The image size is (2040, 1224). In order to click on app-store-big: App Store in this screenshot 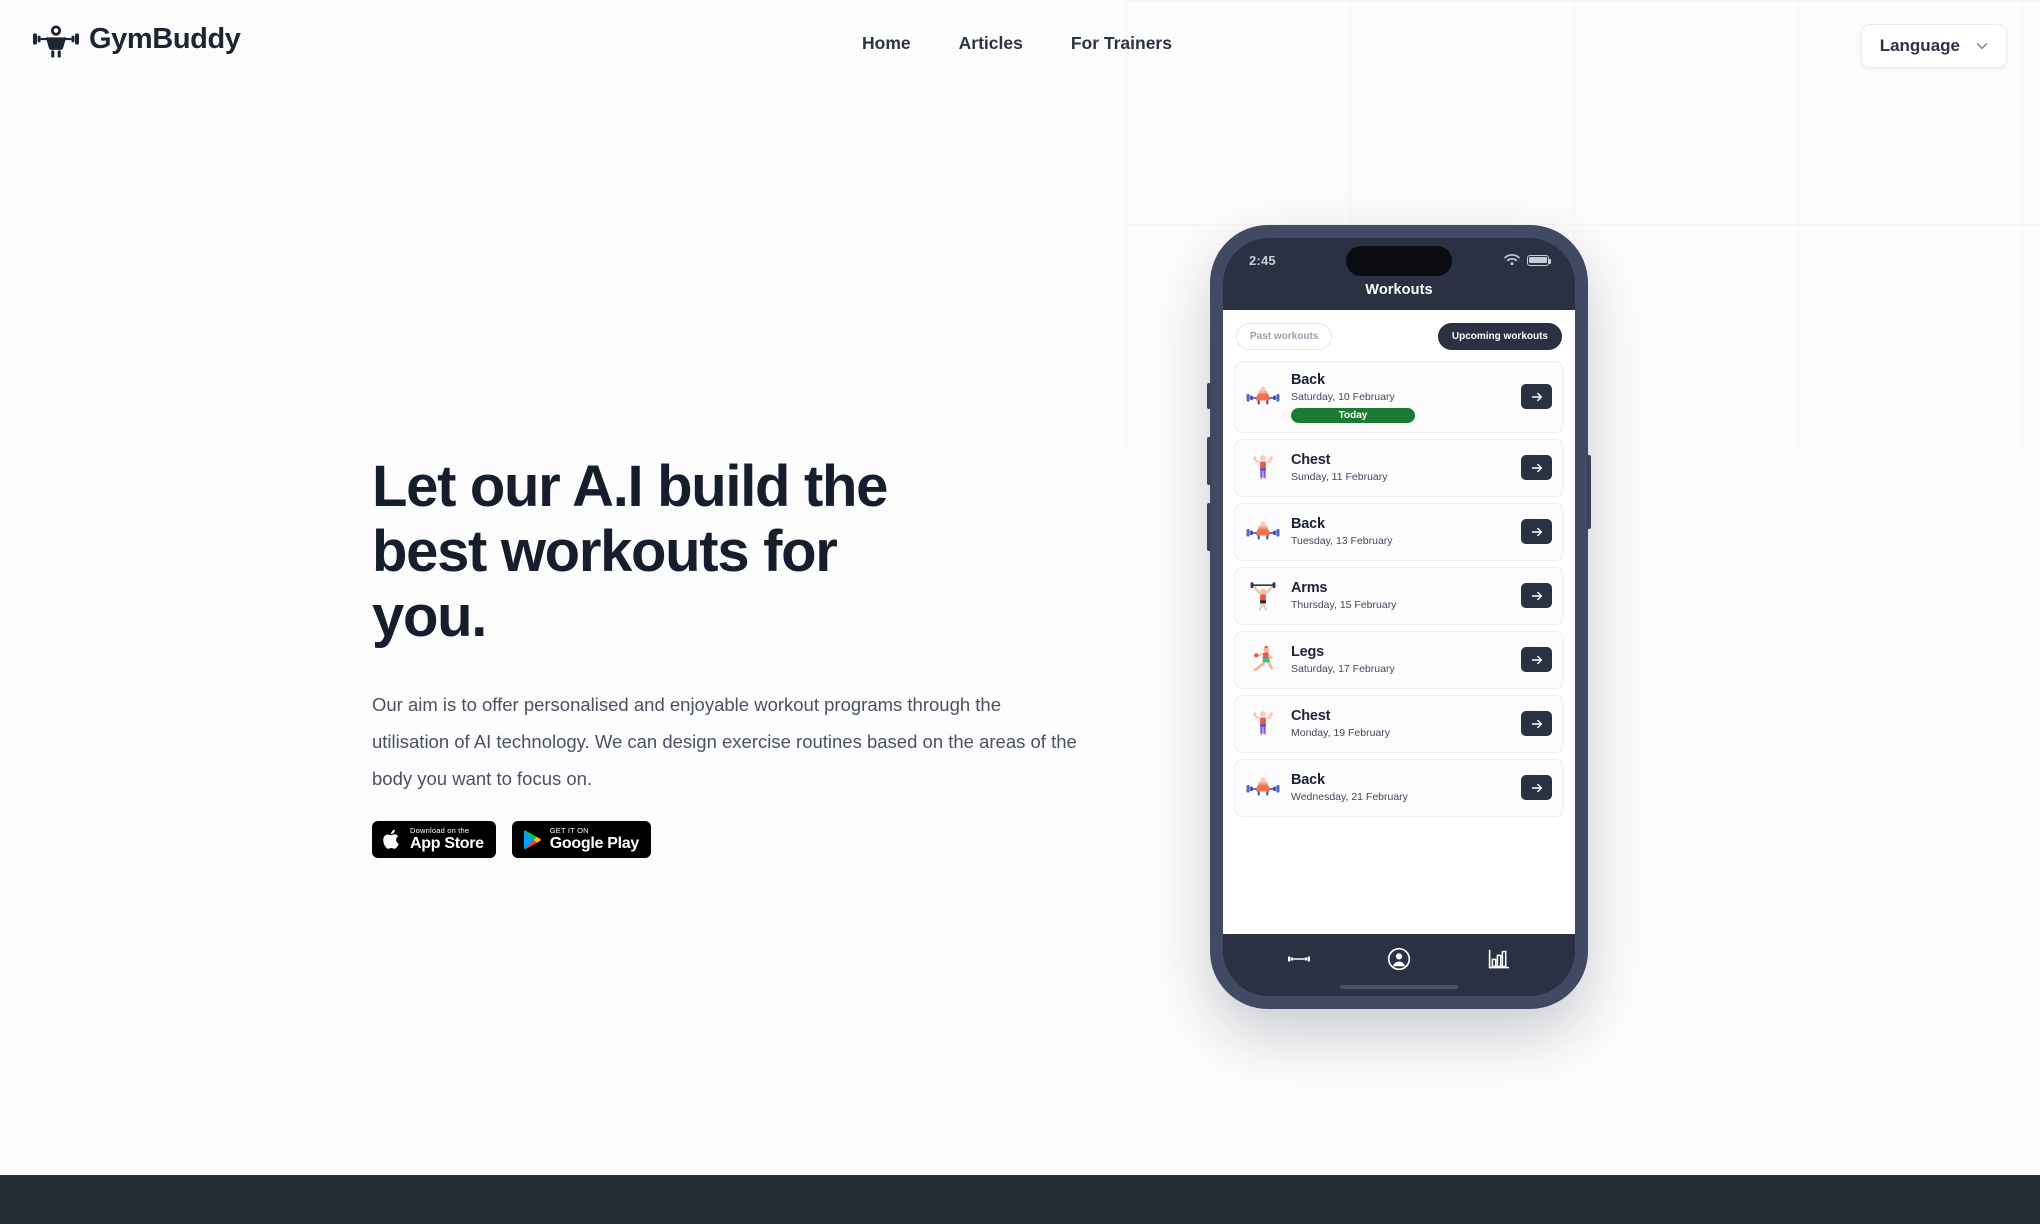, I will do `click(447, 844)`.